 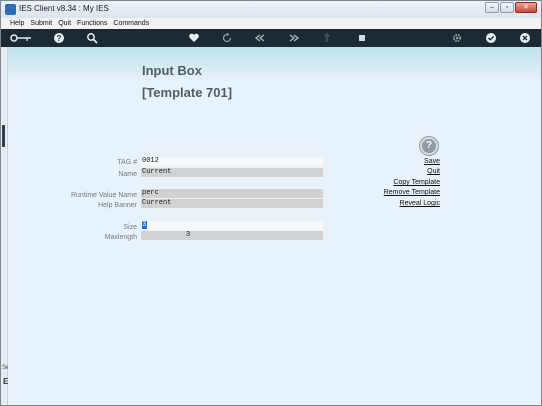 What do you see at coordinates (92, 38) in the screenshot?
I see `search-icon` at bounding box center [92, 38].